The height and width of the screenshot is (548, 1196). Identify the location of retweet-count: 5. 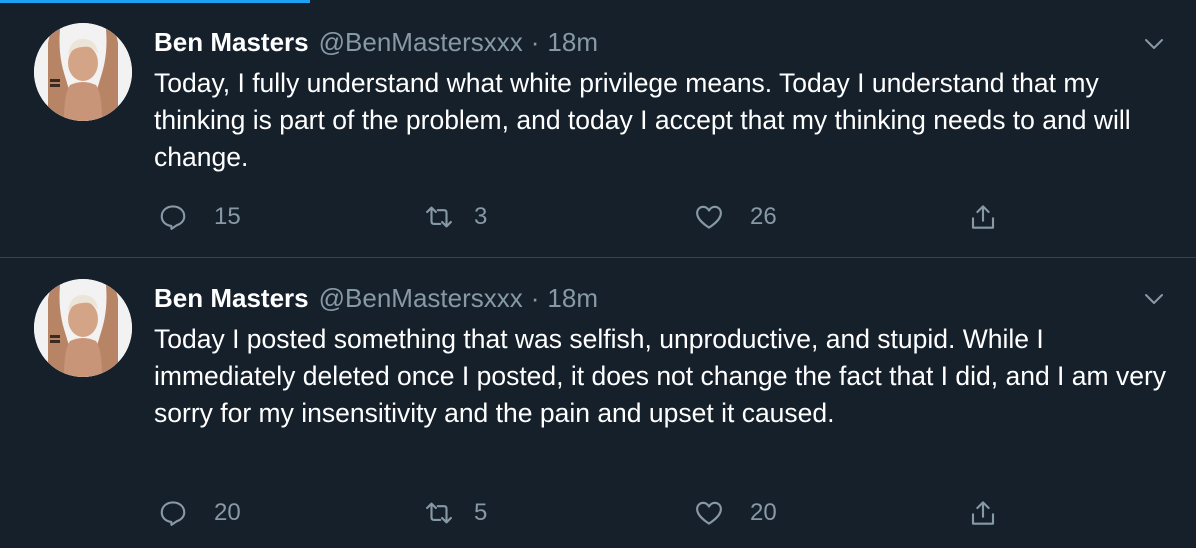
(481, 512).